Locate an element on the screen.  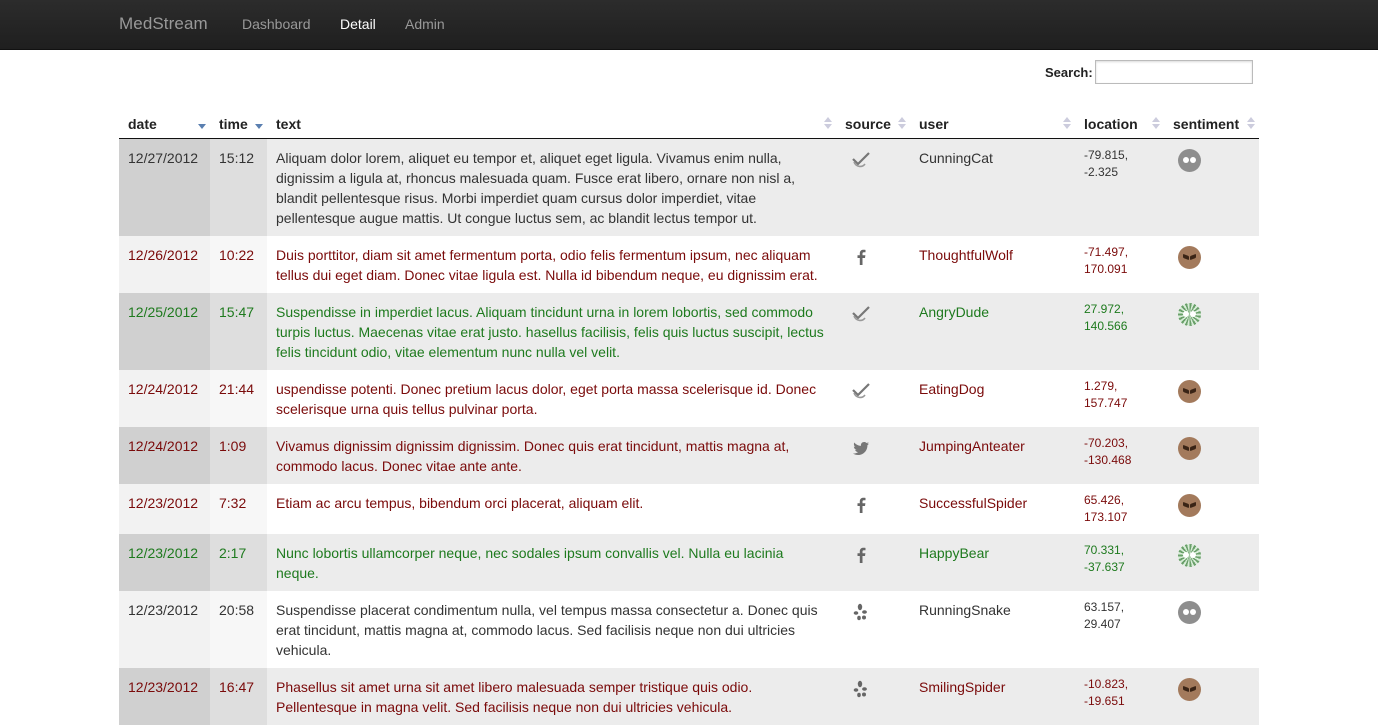
header-location: location is located at coordinates (1119, 124).